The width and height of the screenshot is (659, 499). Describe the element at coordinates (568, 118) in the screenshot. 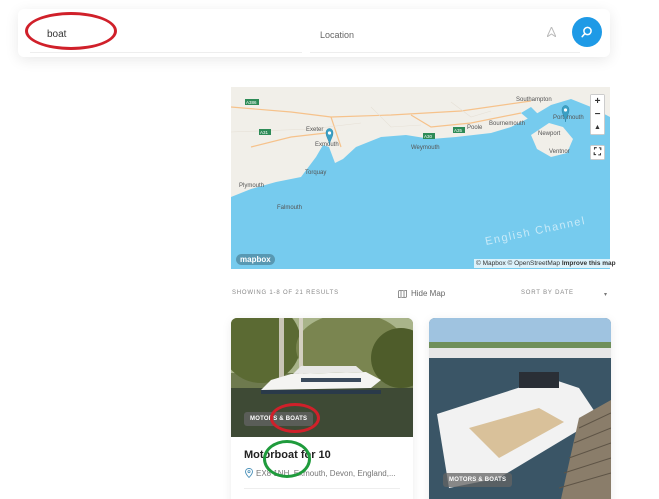

I see `map-place-label: Portsmouth` at that location.